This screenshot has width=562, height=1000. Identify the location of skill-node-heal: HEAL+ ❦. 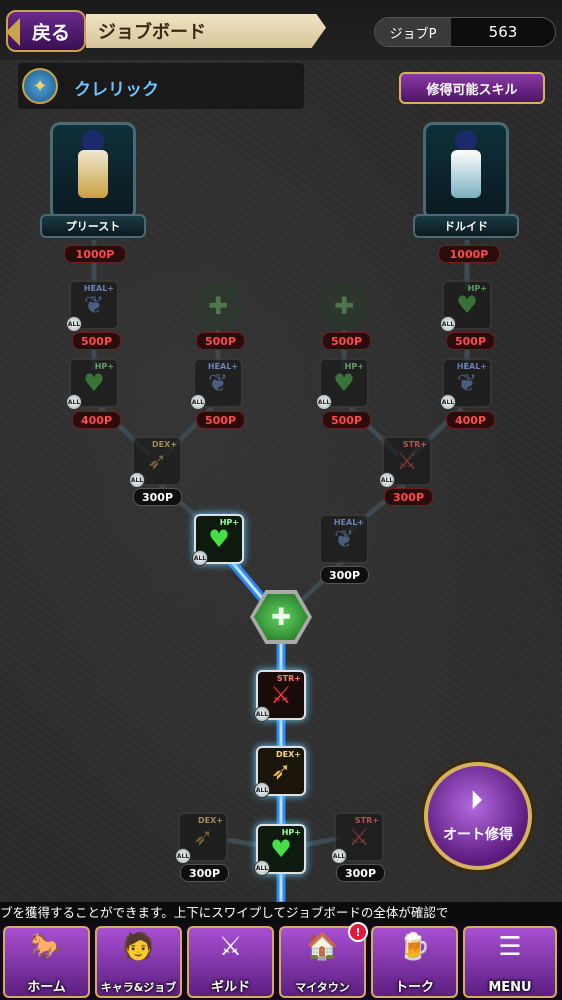
(344, 539).